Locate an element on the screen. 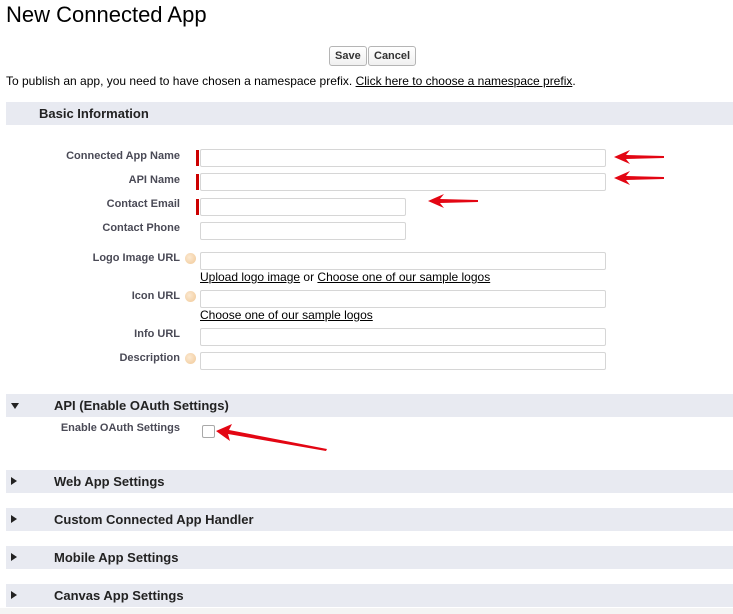 The image size is (733, 614). notice-suffix: . is located at coordinates (574, 81).